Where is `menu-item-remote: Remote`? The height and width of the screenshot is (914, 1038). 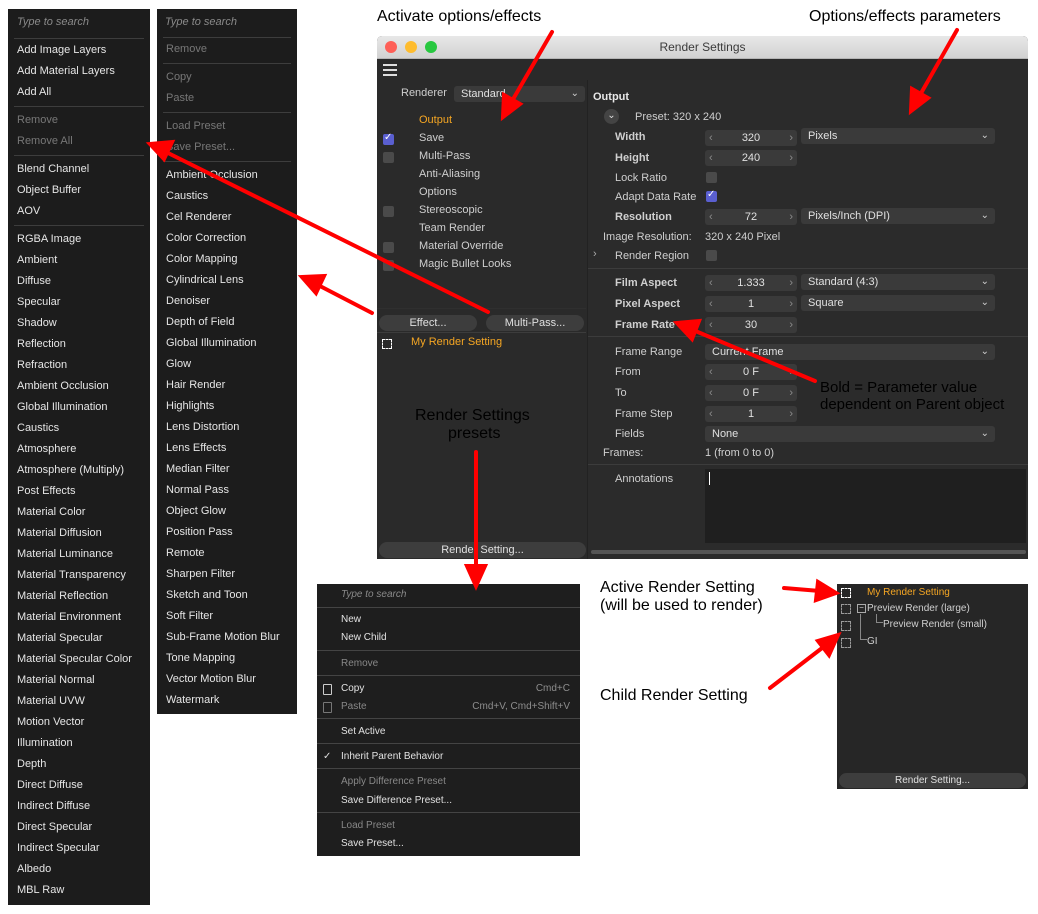
menu-item-remote: Remote is located at coordinates (227, 553).